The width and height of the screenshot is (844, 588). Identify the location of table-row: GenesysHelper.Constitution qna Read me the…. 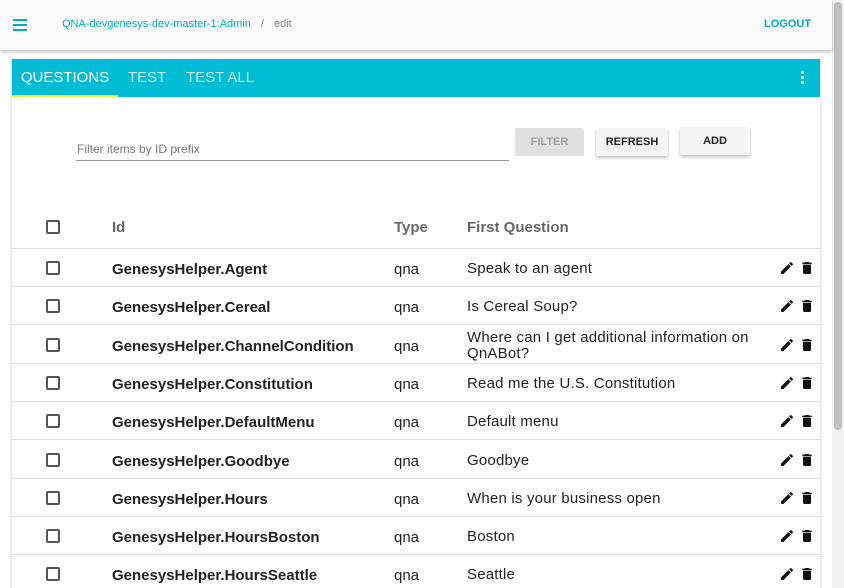
(416, 383).